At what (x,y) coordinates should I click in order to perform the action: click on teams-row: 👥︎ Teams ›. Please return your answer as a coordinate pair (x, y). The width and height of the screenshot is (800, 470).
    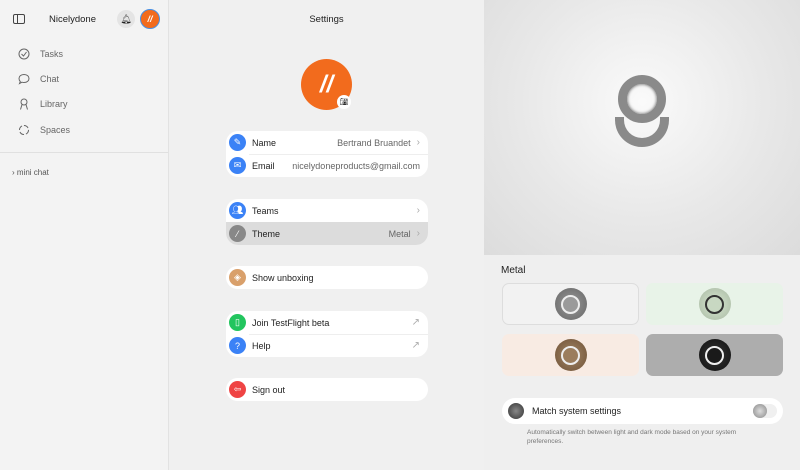
    Looking at the image, I should click on (327, 210).